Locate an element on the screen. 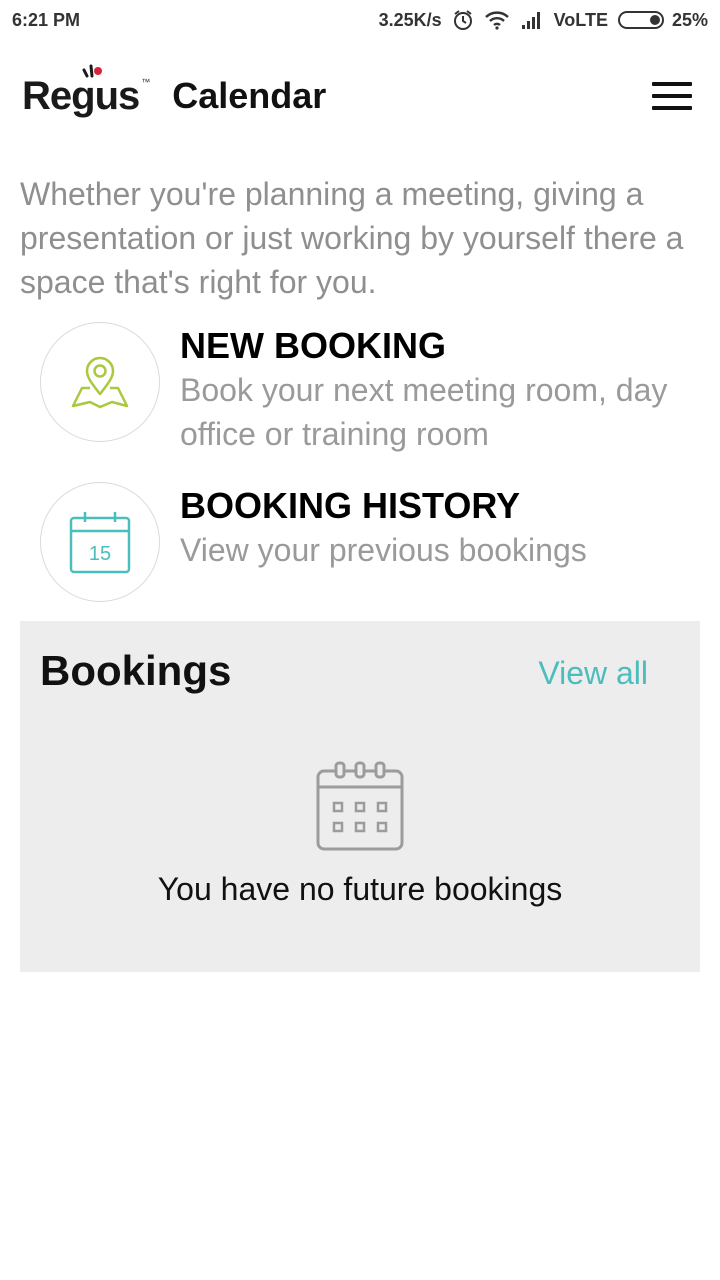  battery-icon is located at coordinates (640, 20).